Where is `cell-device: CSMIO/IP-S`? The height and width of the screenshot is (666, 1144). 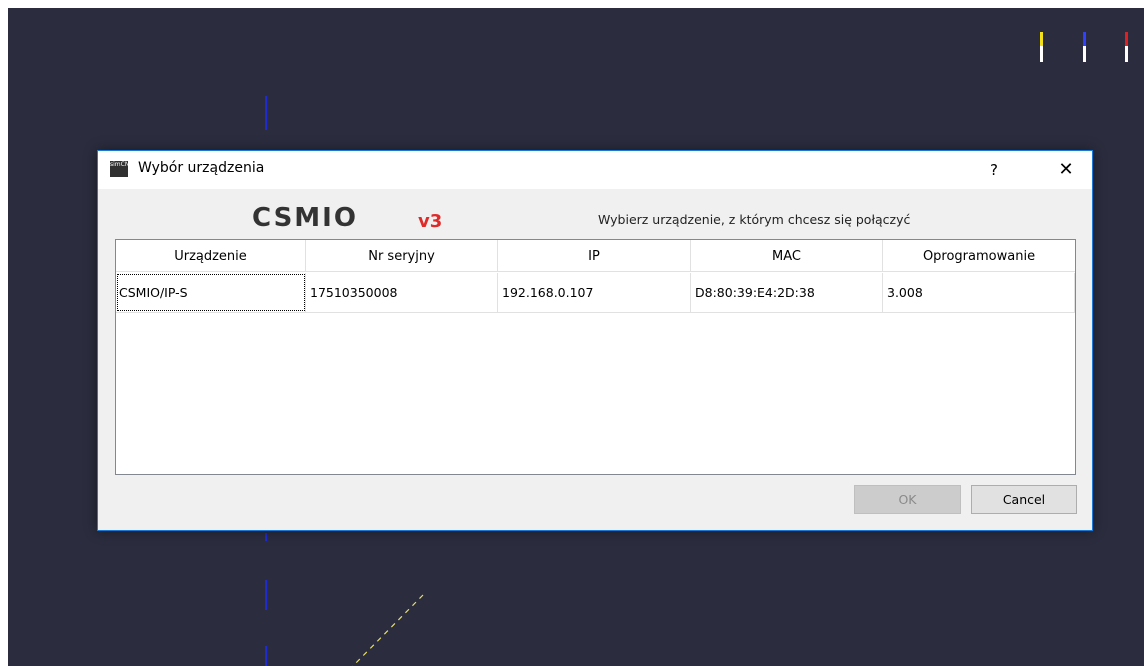 cell-device: CSMIO/IP-S is located at coordinates (211, 292).